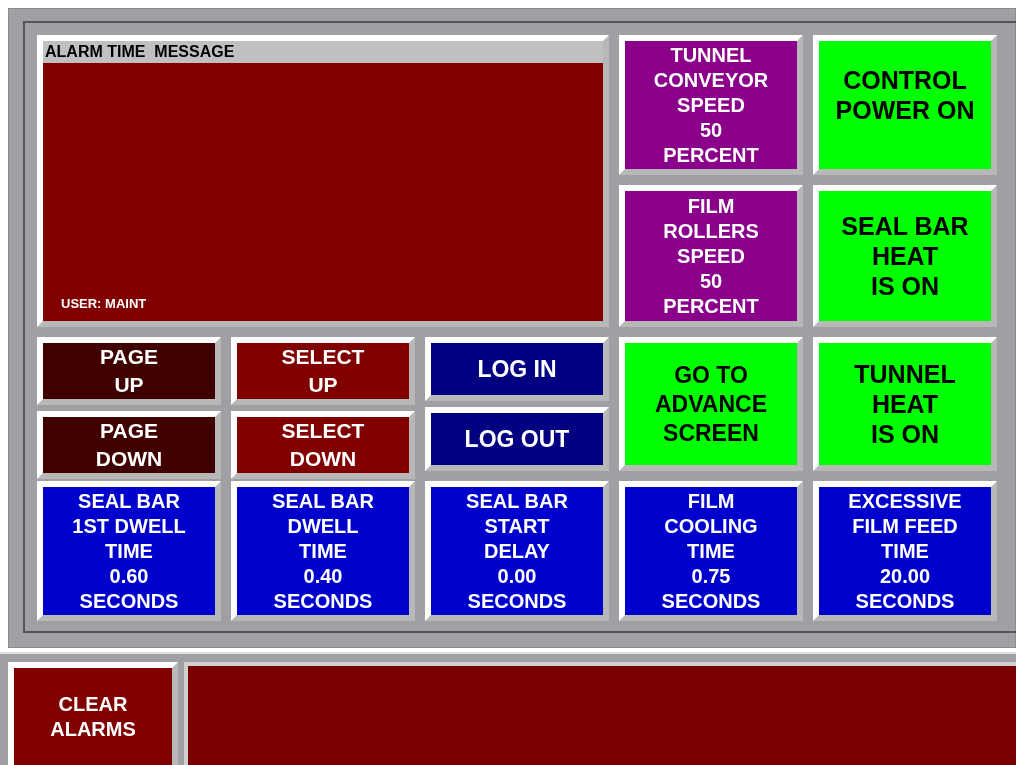 This screenshot has width=1016, height=765. I want to click on speed-setting-button: FILM ROLLERS SPEED 50 PERCENT, so click(711, 256).